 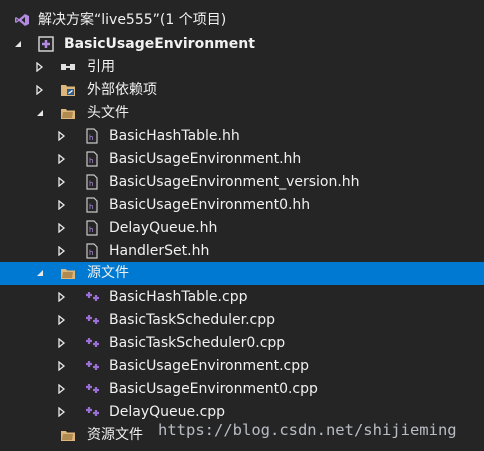 I want to click on file-label: DelayQueue.hh, so click(x=163, y=228).